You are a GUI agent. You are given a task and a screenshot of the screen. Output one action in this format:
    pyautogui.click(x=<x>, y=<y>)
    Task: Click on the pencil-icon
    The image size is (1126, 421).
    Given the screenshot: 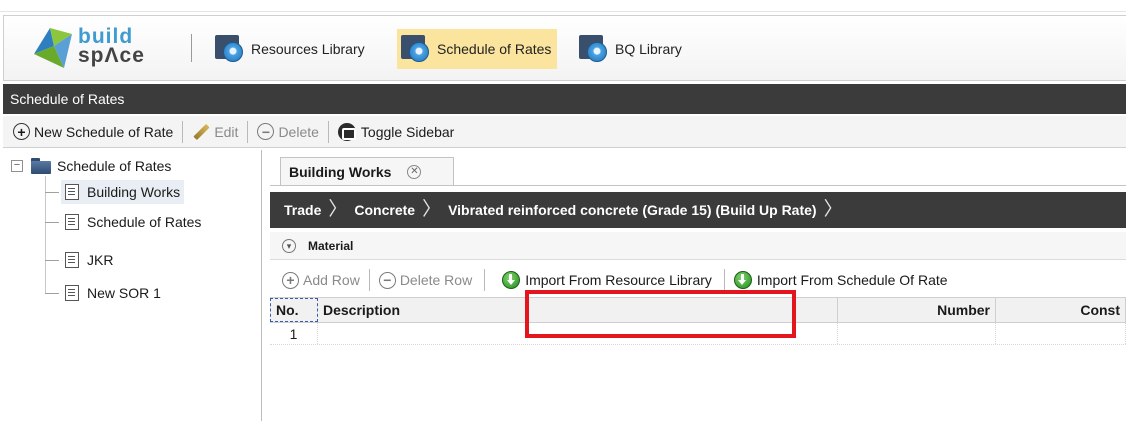 What is the action you would take?
    pyautogui.click(x=201, y=132)
    